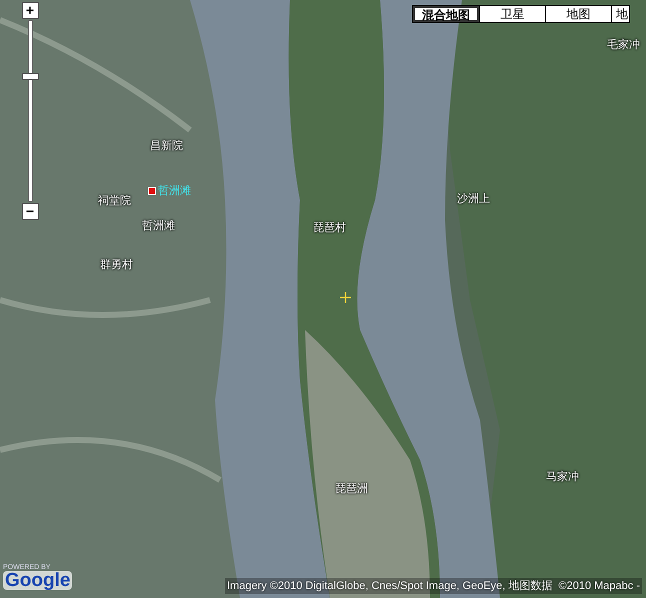  What do you see at coordinates (620, 14) in the screenshot?
I see `map-type-tab: 地` at bounding box center [620, 14].